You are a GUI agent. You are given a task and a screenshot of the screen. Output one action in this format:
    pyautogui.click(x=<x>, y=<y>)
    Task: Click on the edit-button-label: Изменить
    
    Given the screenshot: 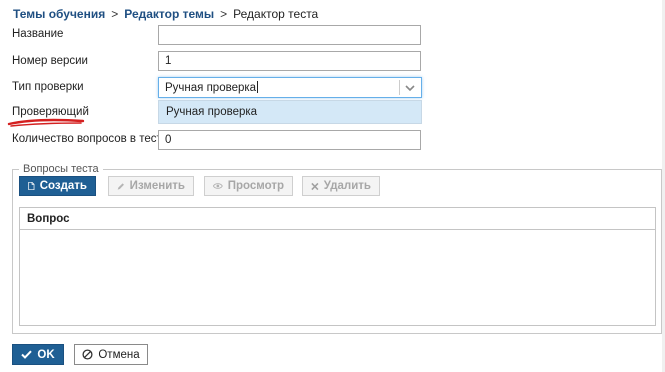 What is the action you would take?
    pyautogui.click(x=157, y=186)
    